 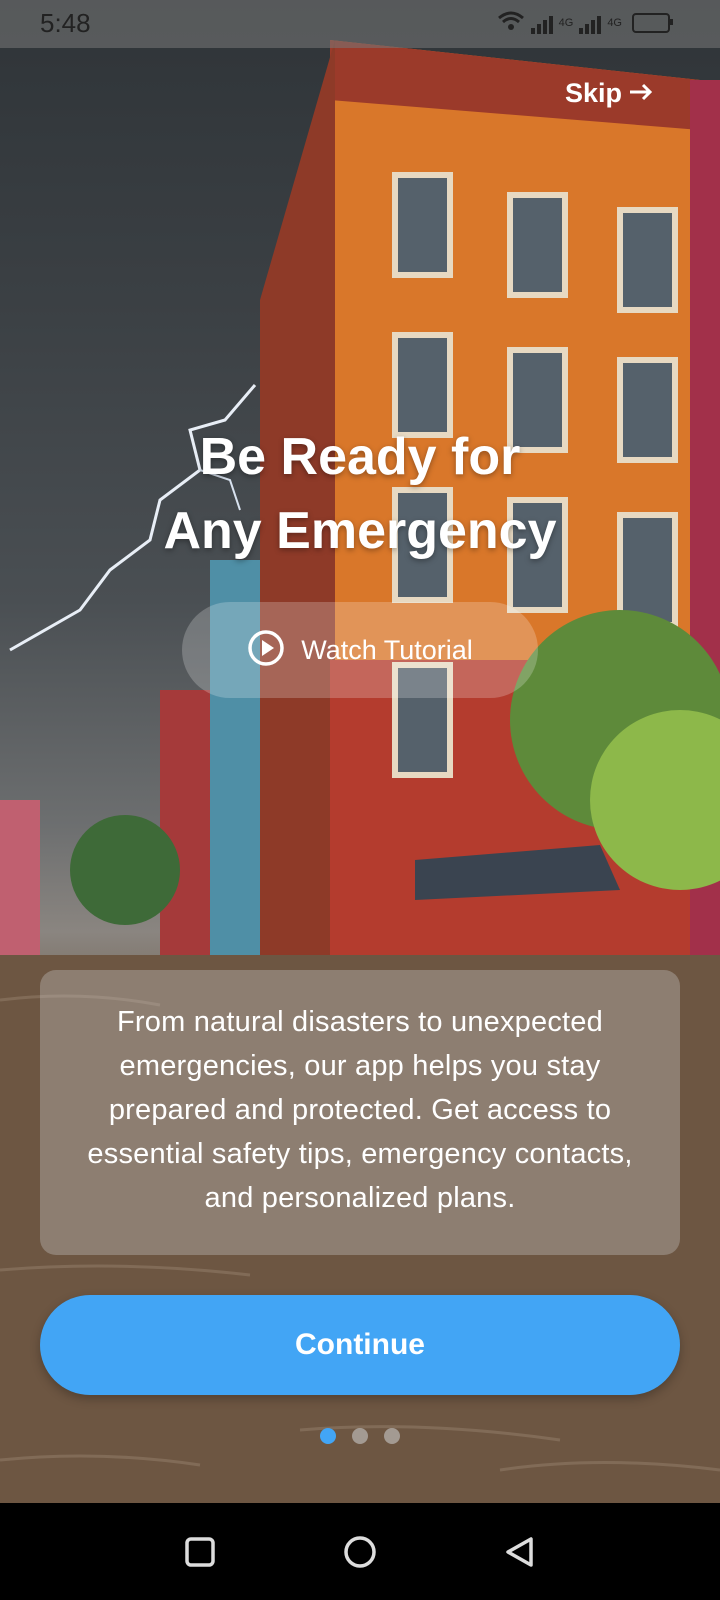 I want to click on status-time: 5:48, so click(x=65, y=23).